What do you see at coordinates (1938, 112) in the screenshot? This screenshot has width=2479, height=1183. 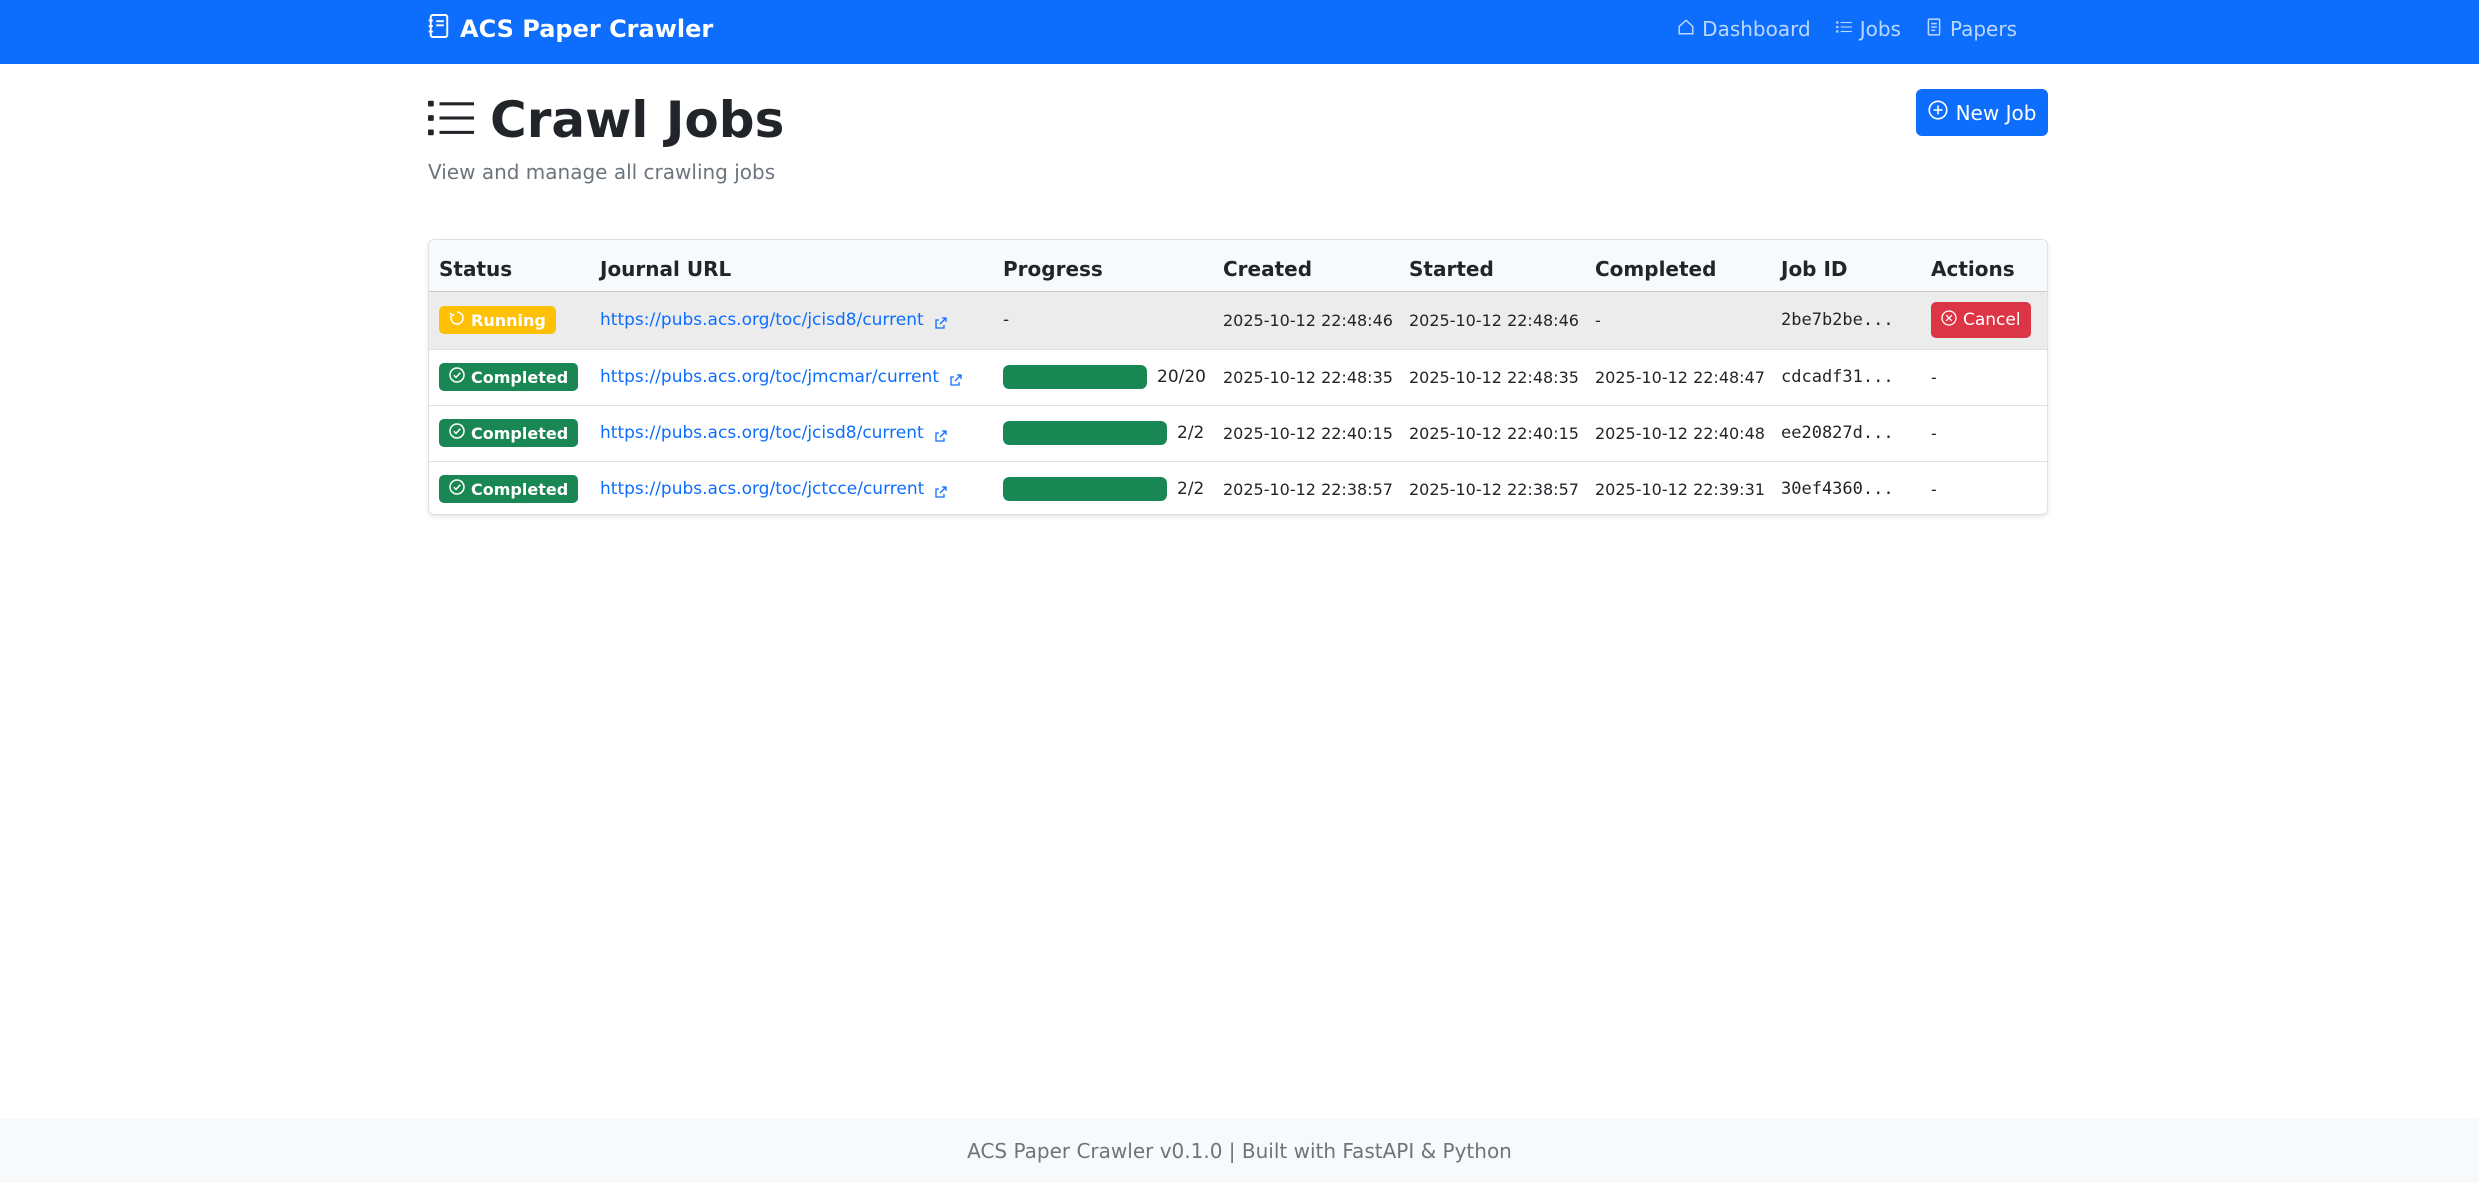 I see `plus-circle-icon` at bounding box center [1938, 112].